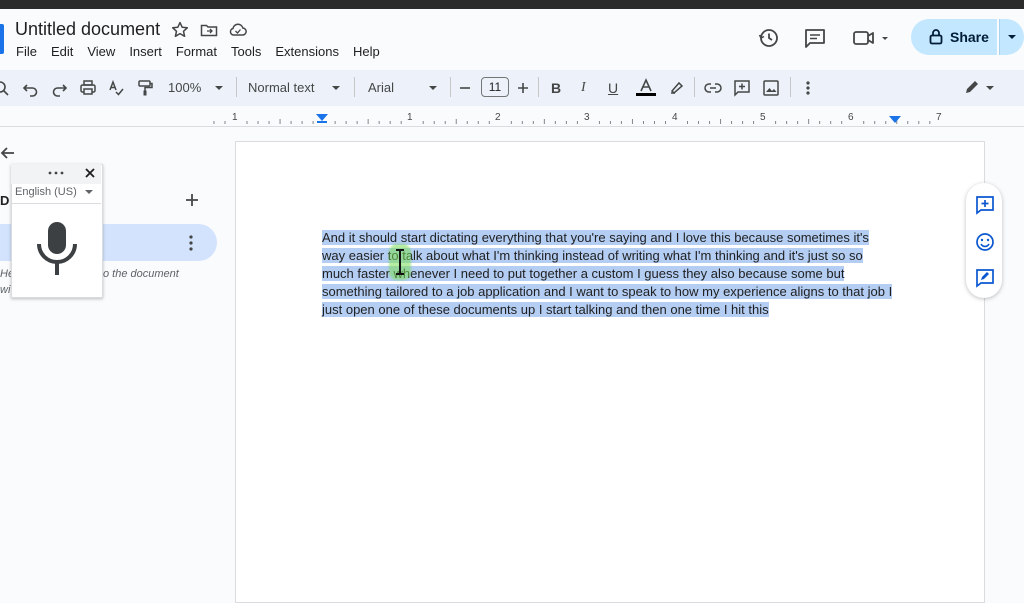  What do you see at coordinates (192, 200) in the screenshot?
I see `add-tab-icon` at bounding box center [192, 200].